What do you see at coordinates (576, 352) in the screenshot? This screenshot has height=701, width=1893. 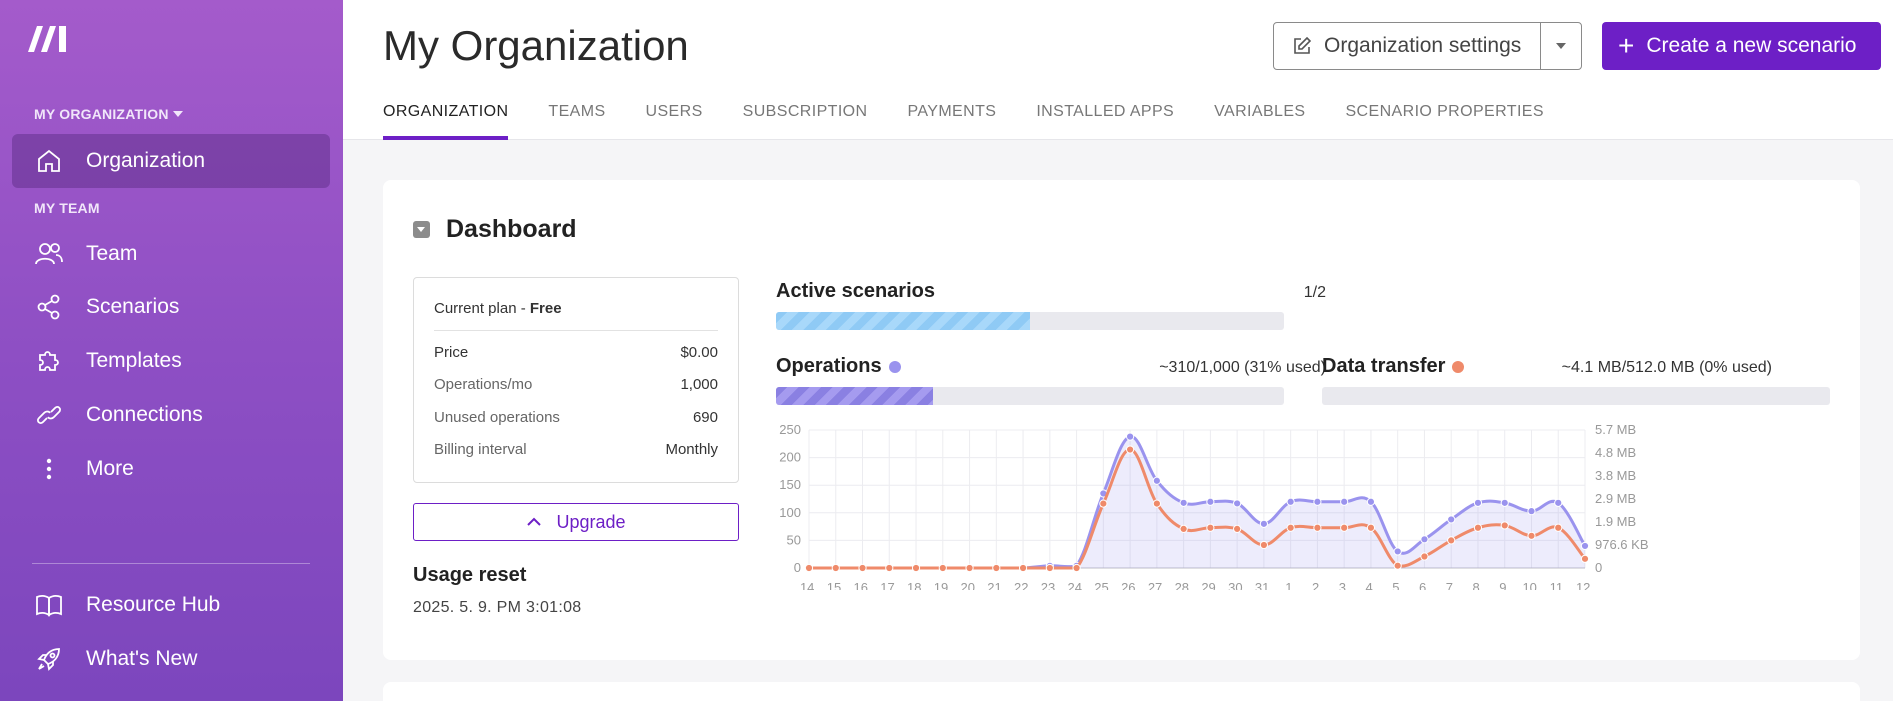 I see `plan-row: Price $0.00` at bounding box center [576, 352].